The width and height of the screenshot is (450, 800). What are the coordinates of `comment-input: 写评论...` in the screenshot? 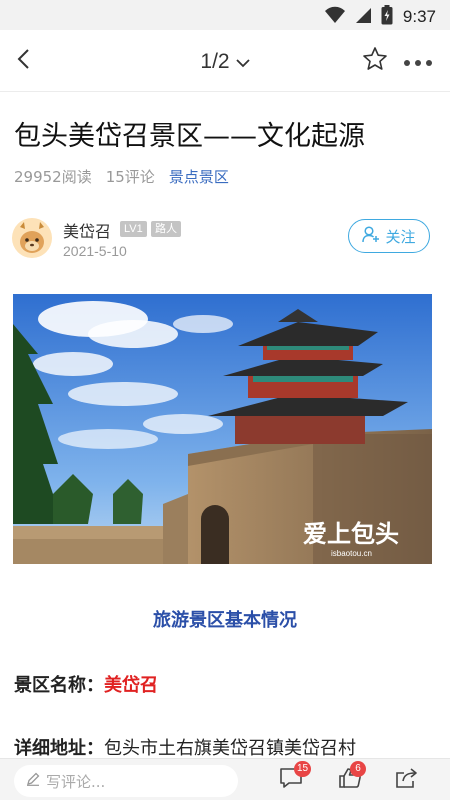 It's located at (126, 781).